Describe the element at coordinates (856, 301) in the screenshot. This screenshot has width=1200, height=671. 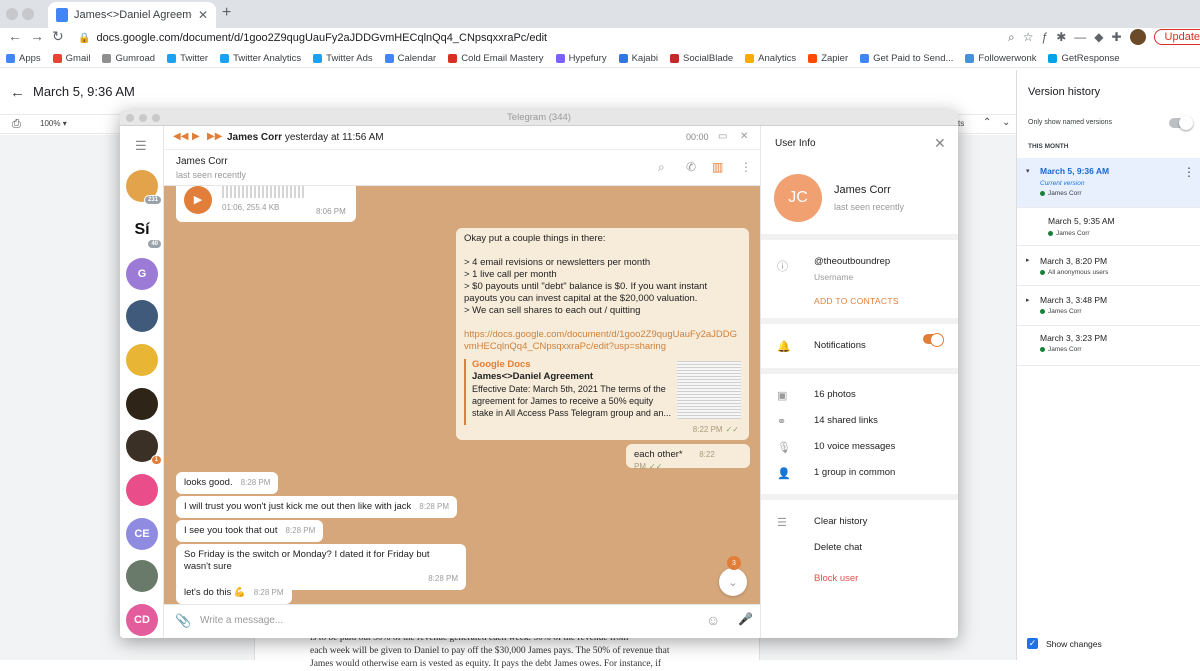
I see `add-to-contacts-button: ADD TO CONTACTS` at that location.